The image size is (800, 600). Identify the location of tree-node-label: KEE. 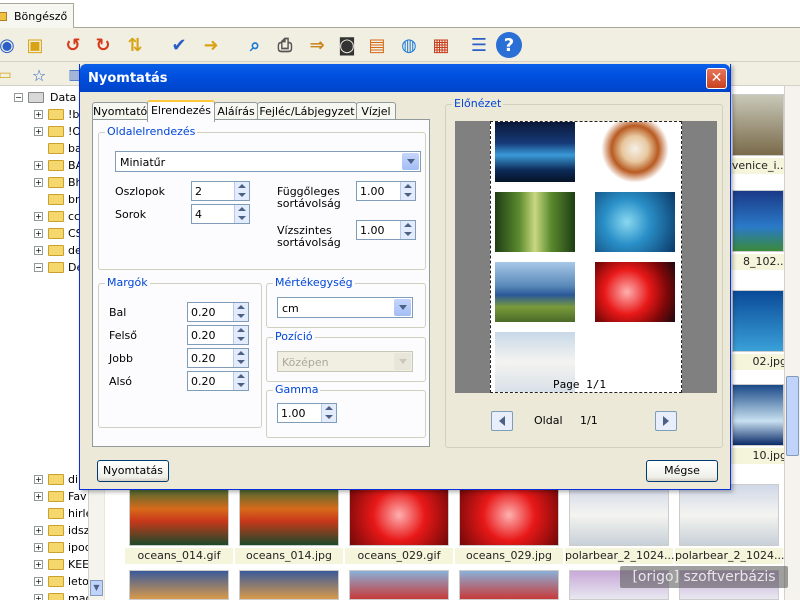
(79, 564).